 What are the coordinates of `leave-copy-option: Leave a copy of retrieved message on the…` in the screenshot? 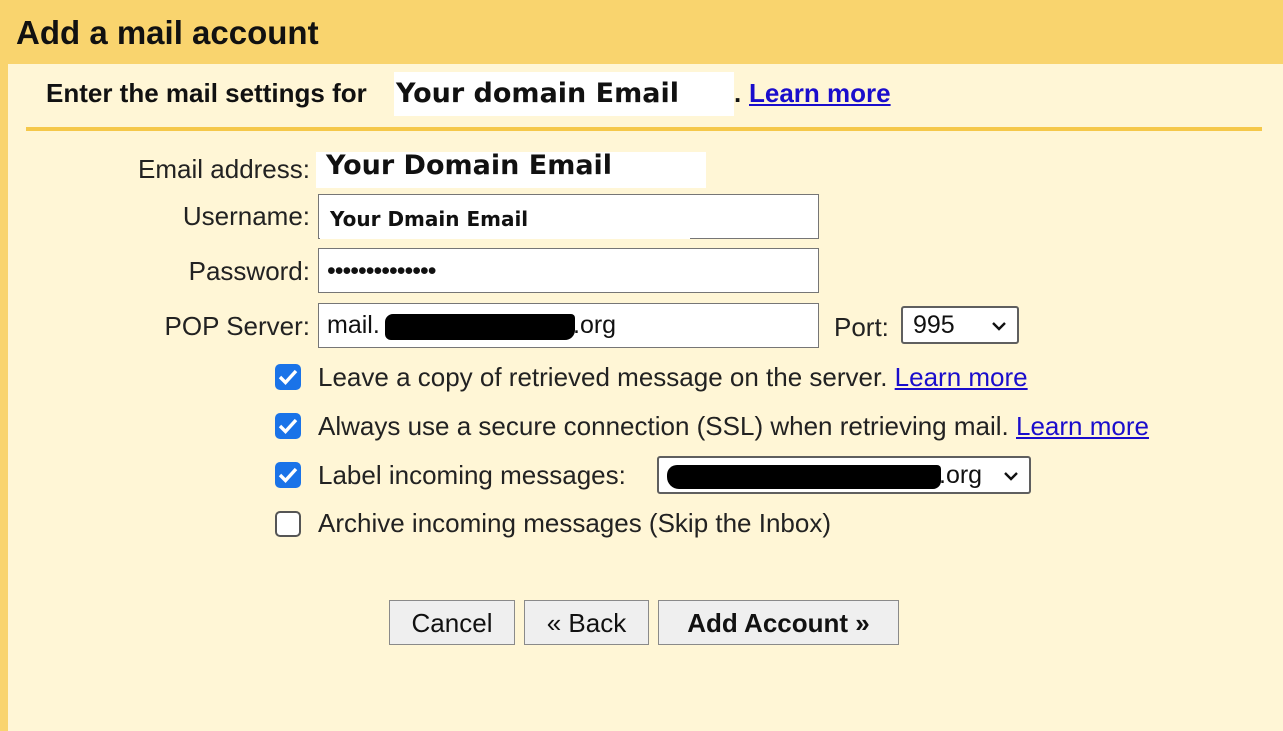 It's located at (673, 377).